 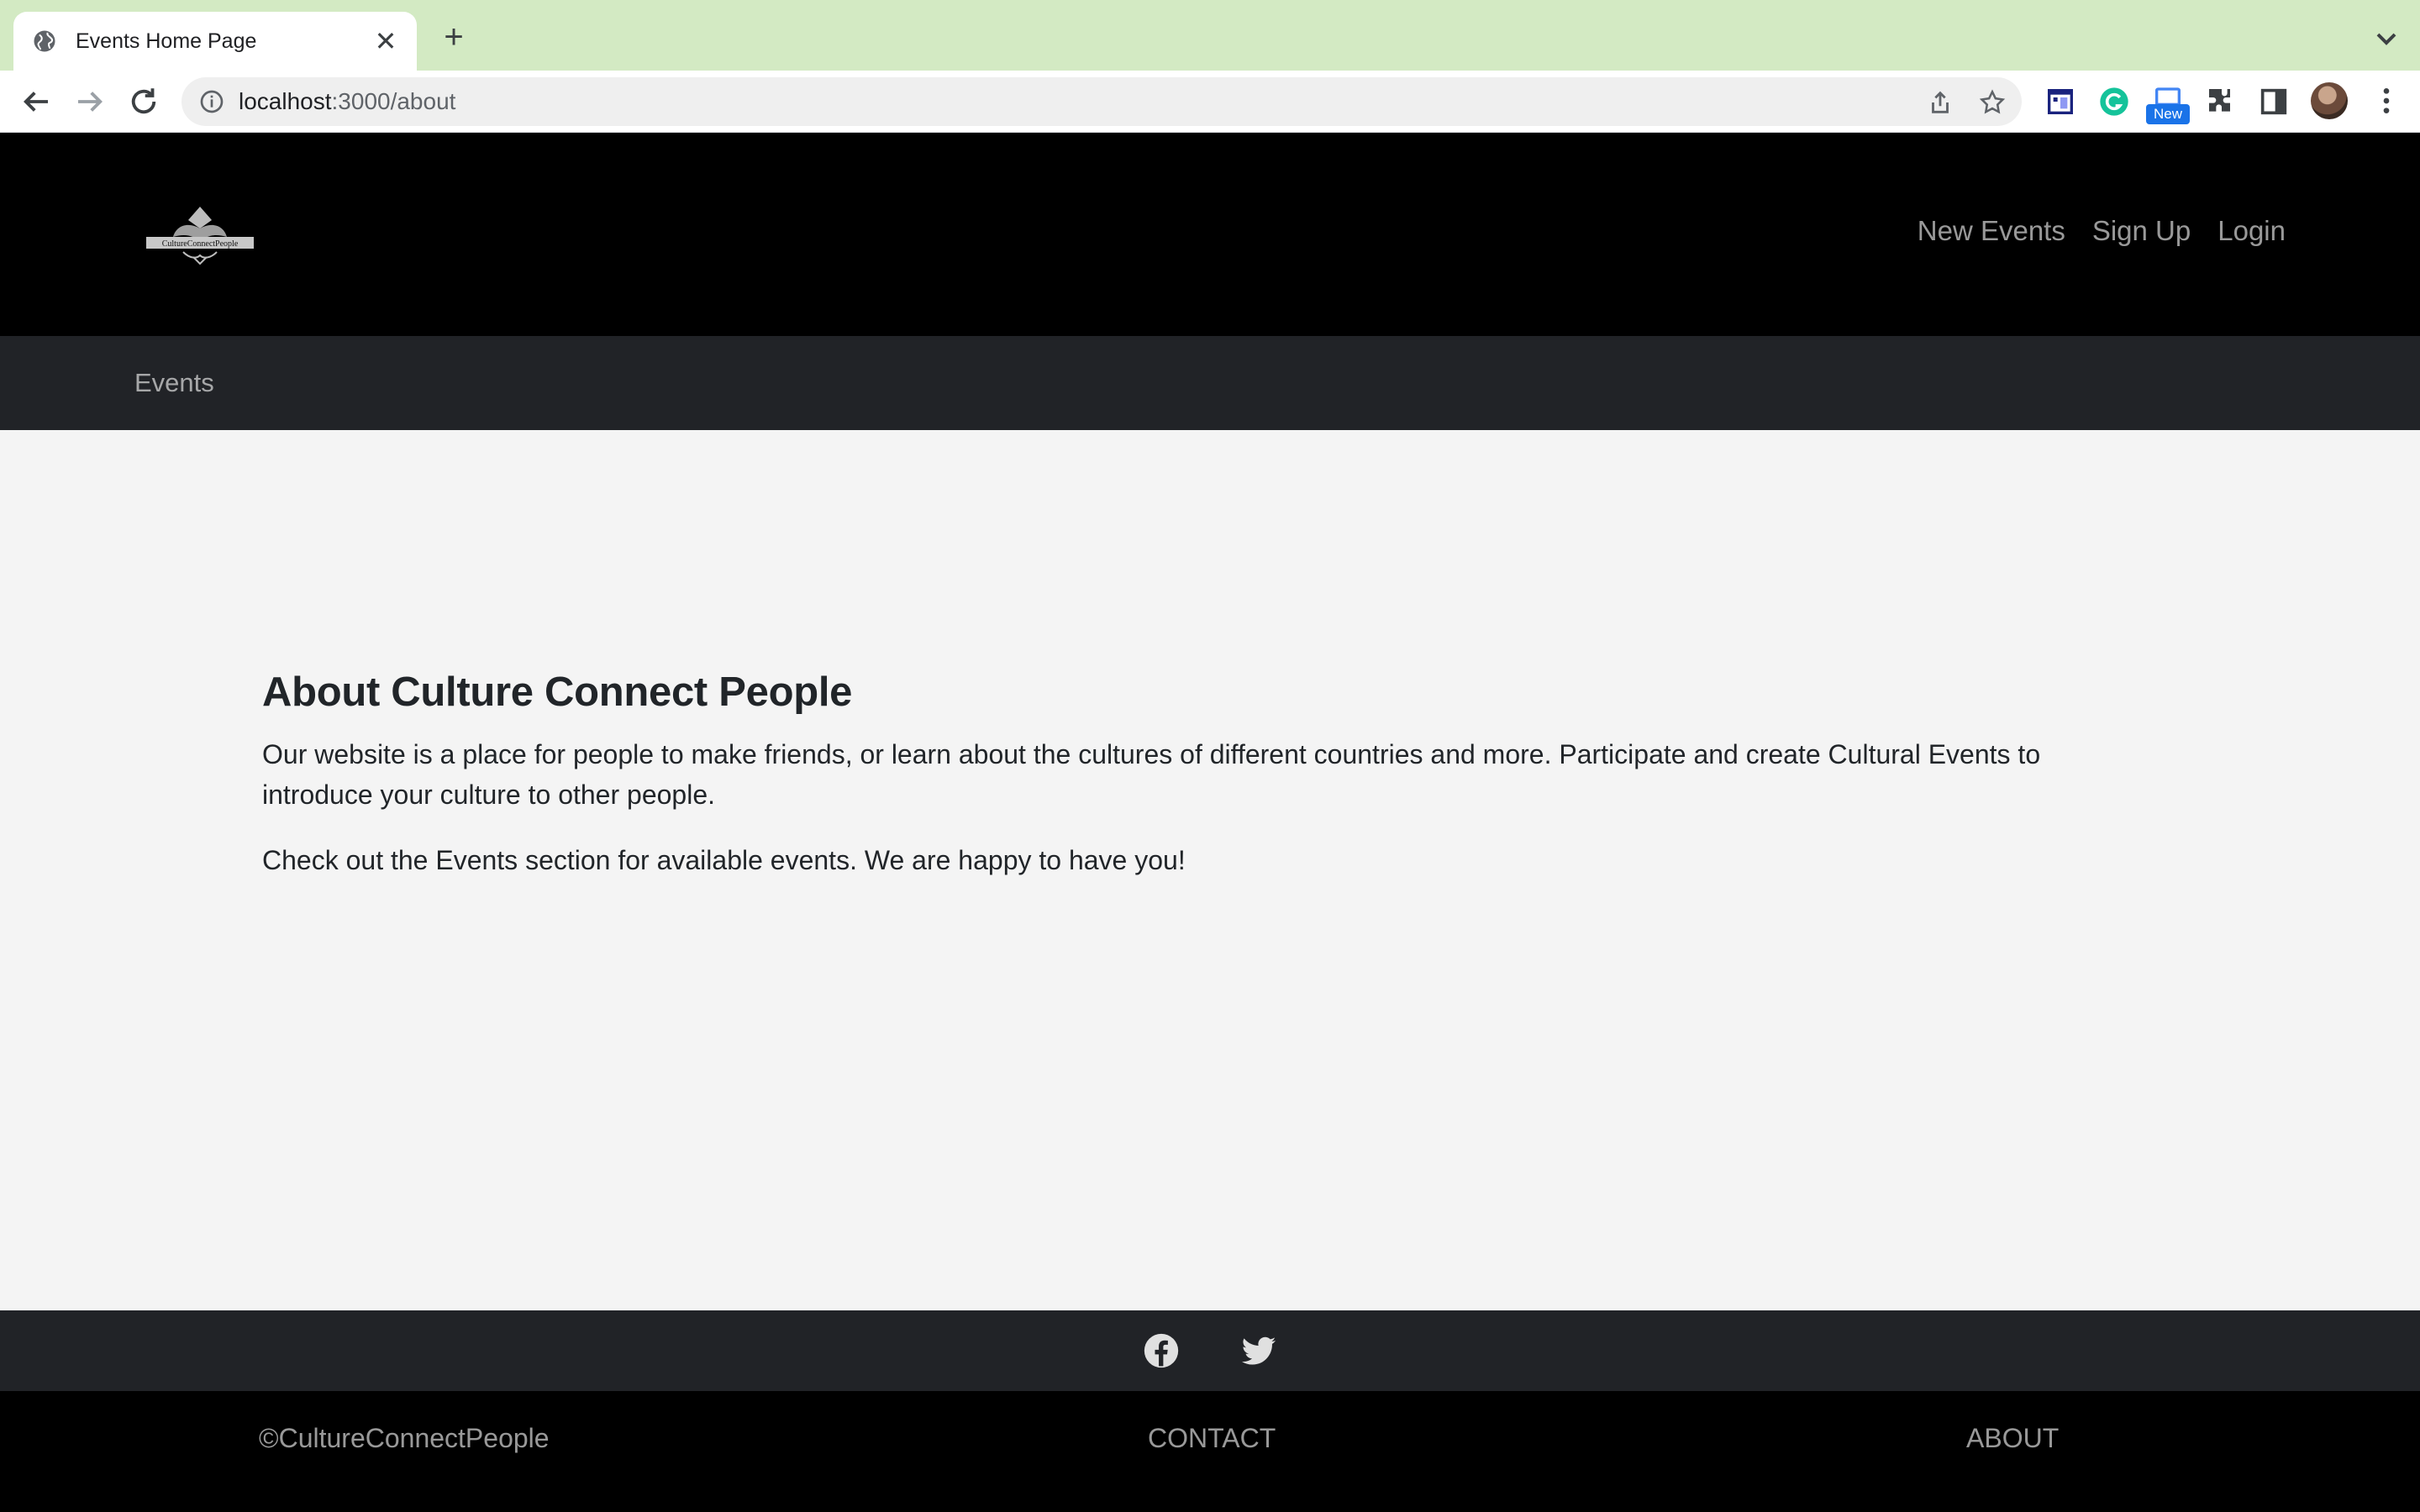 What do you see at coordinates (44, 41) in the screenshot?
I see `globe-icon` at bounding box center [44, 41].